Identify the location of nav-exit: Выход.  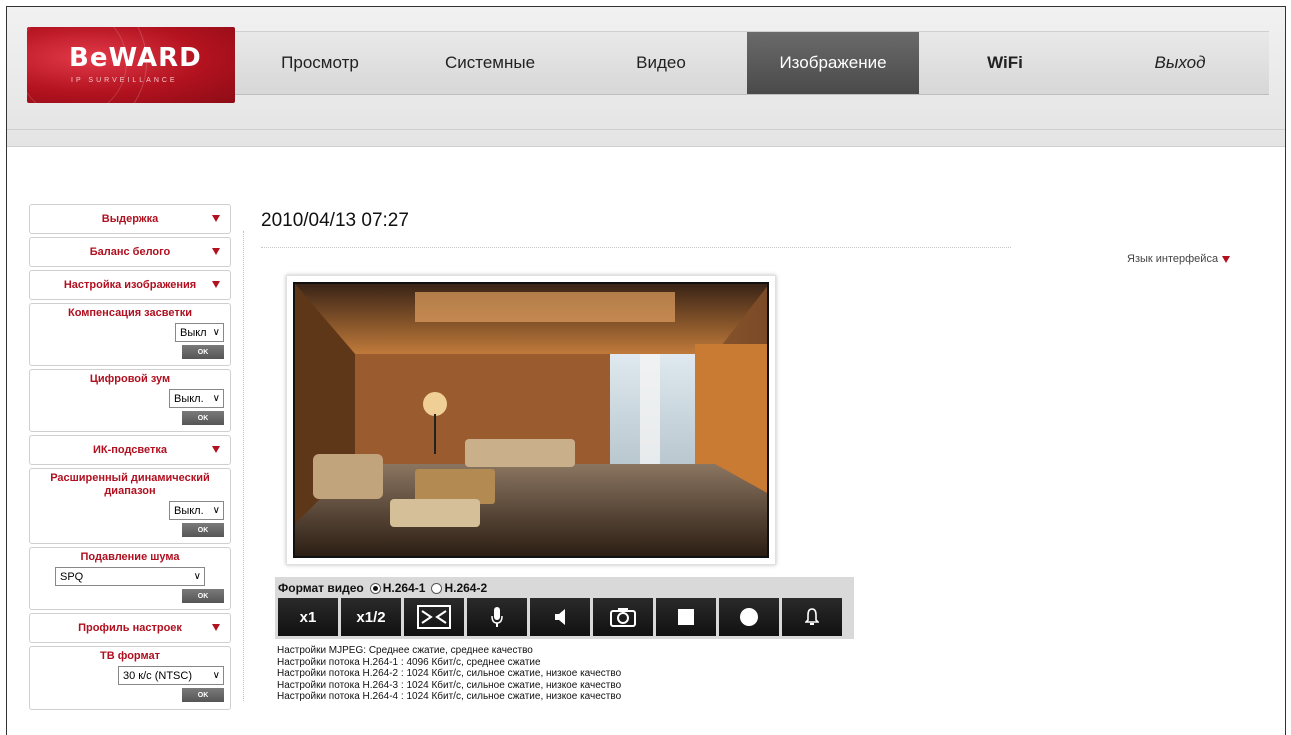
(1180, 63).